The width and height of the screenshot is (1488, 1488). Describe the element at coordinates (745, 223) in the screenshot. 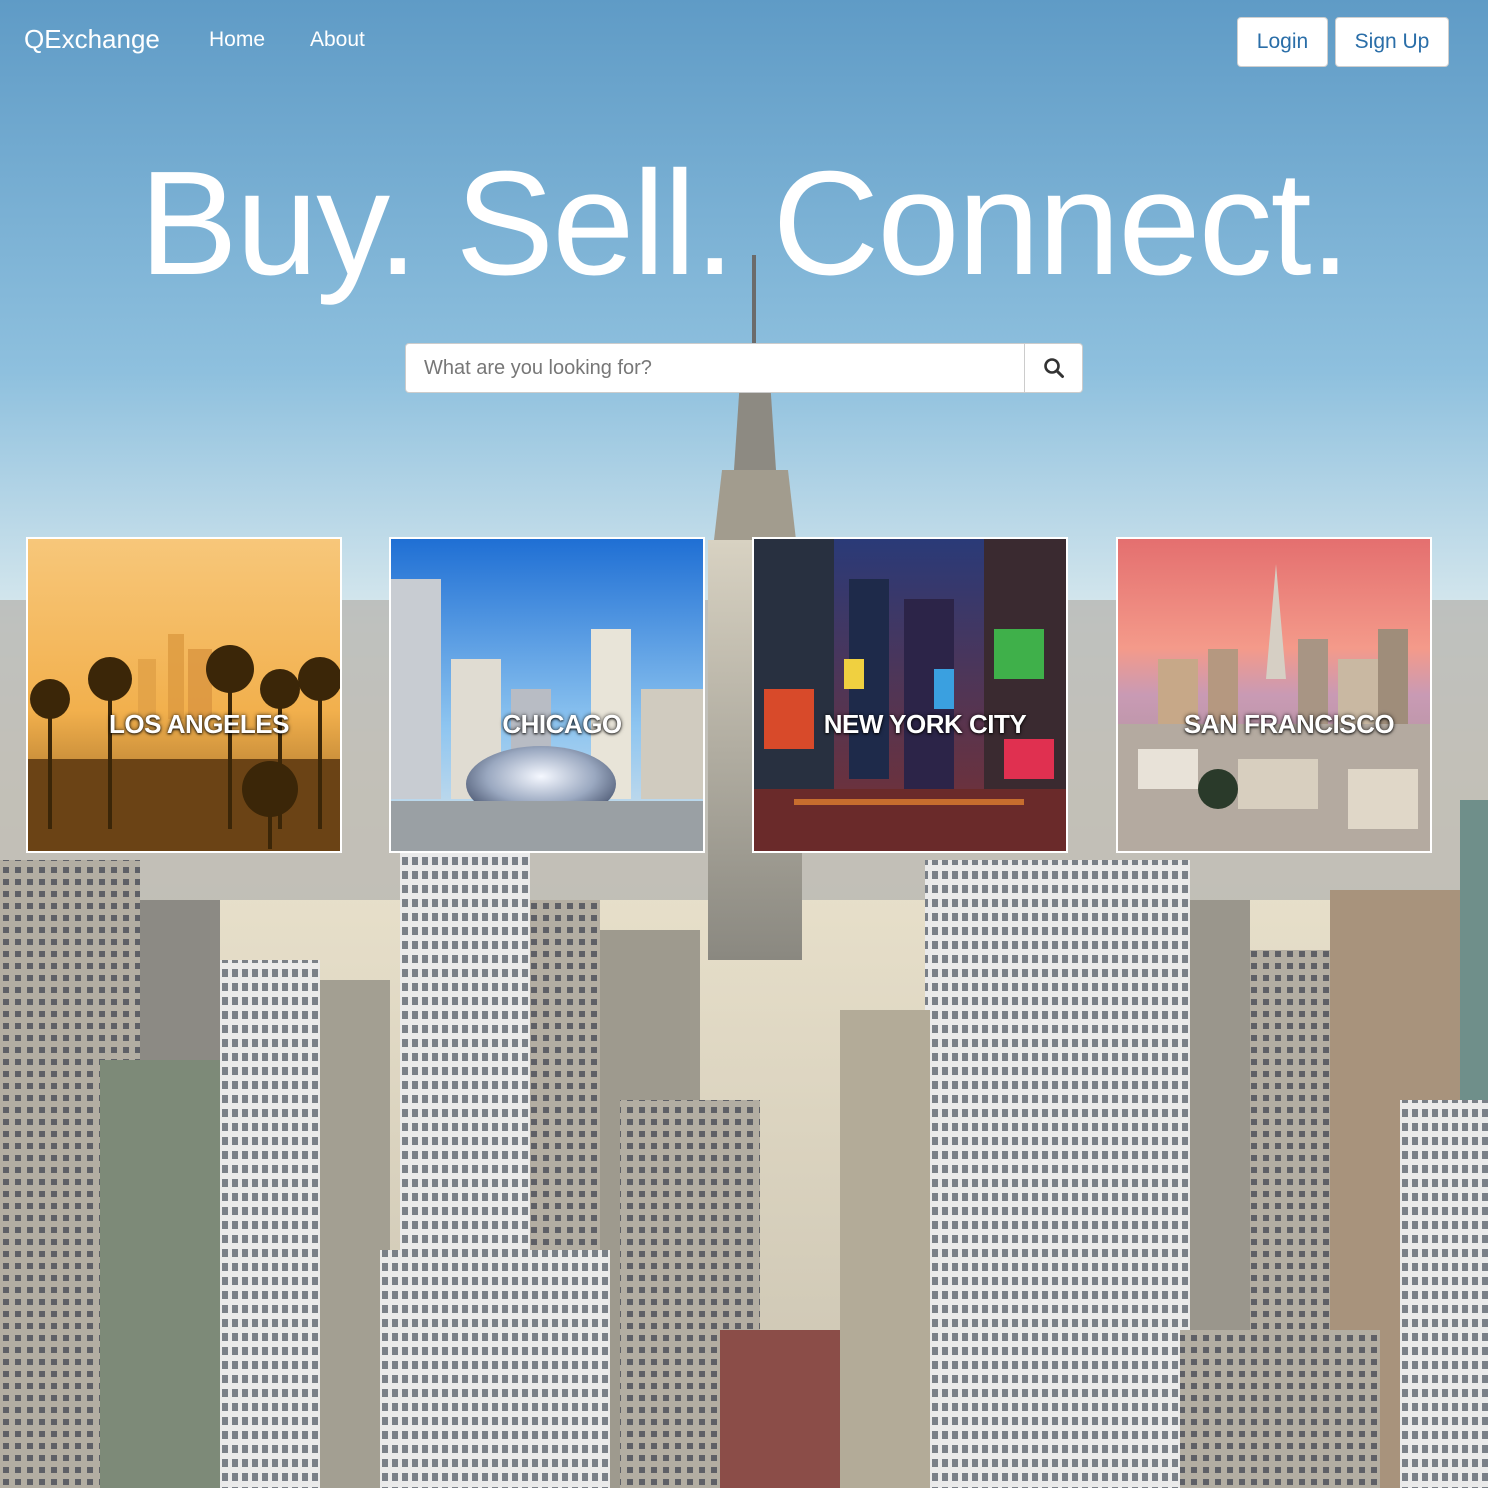

I see `hero-title: Buy. Sell. Connect.` at that location.